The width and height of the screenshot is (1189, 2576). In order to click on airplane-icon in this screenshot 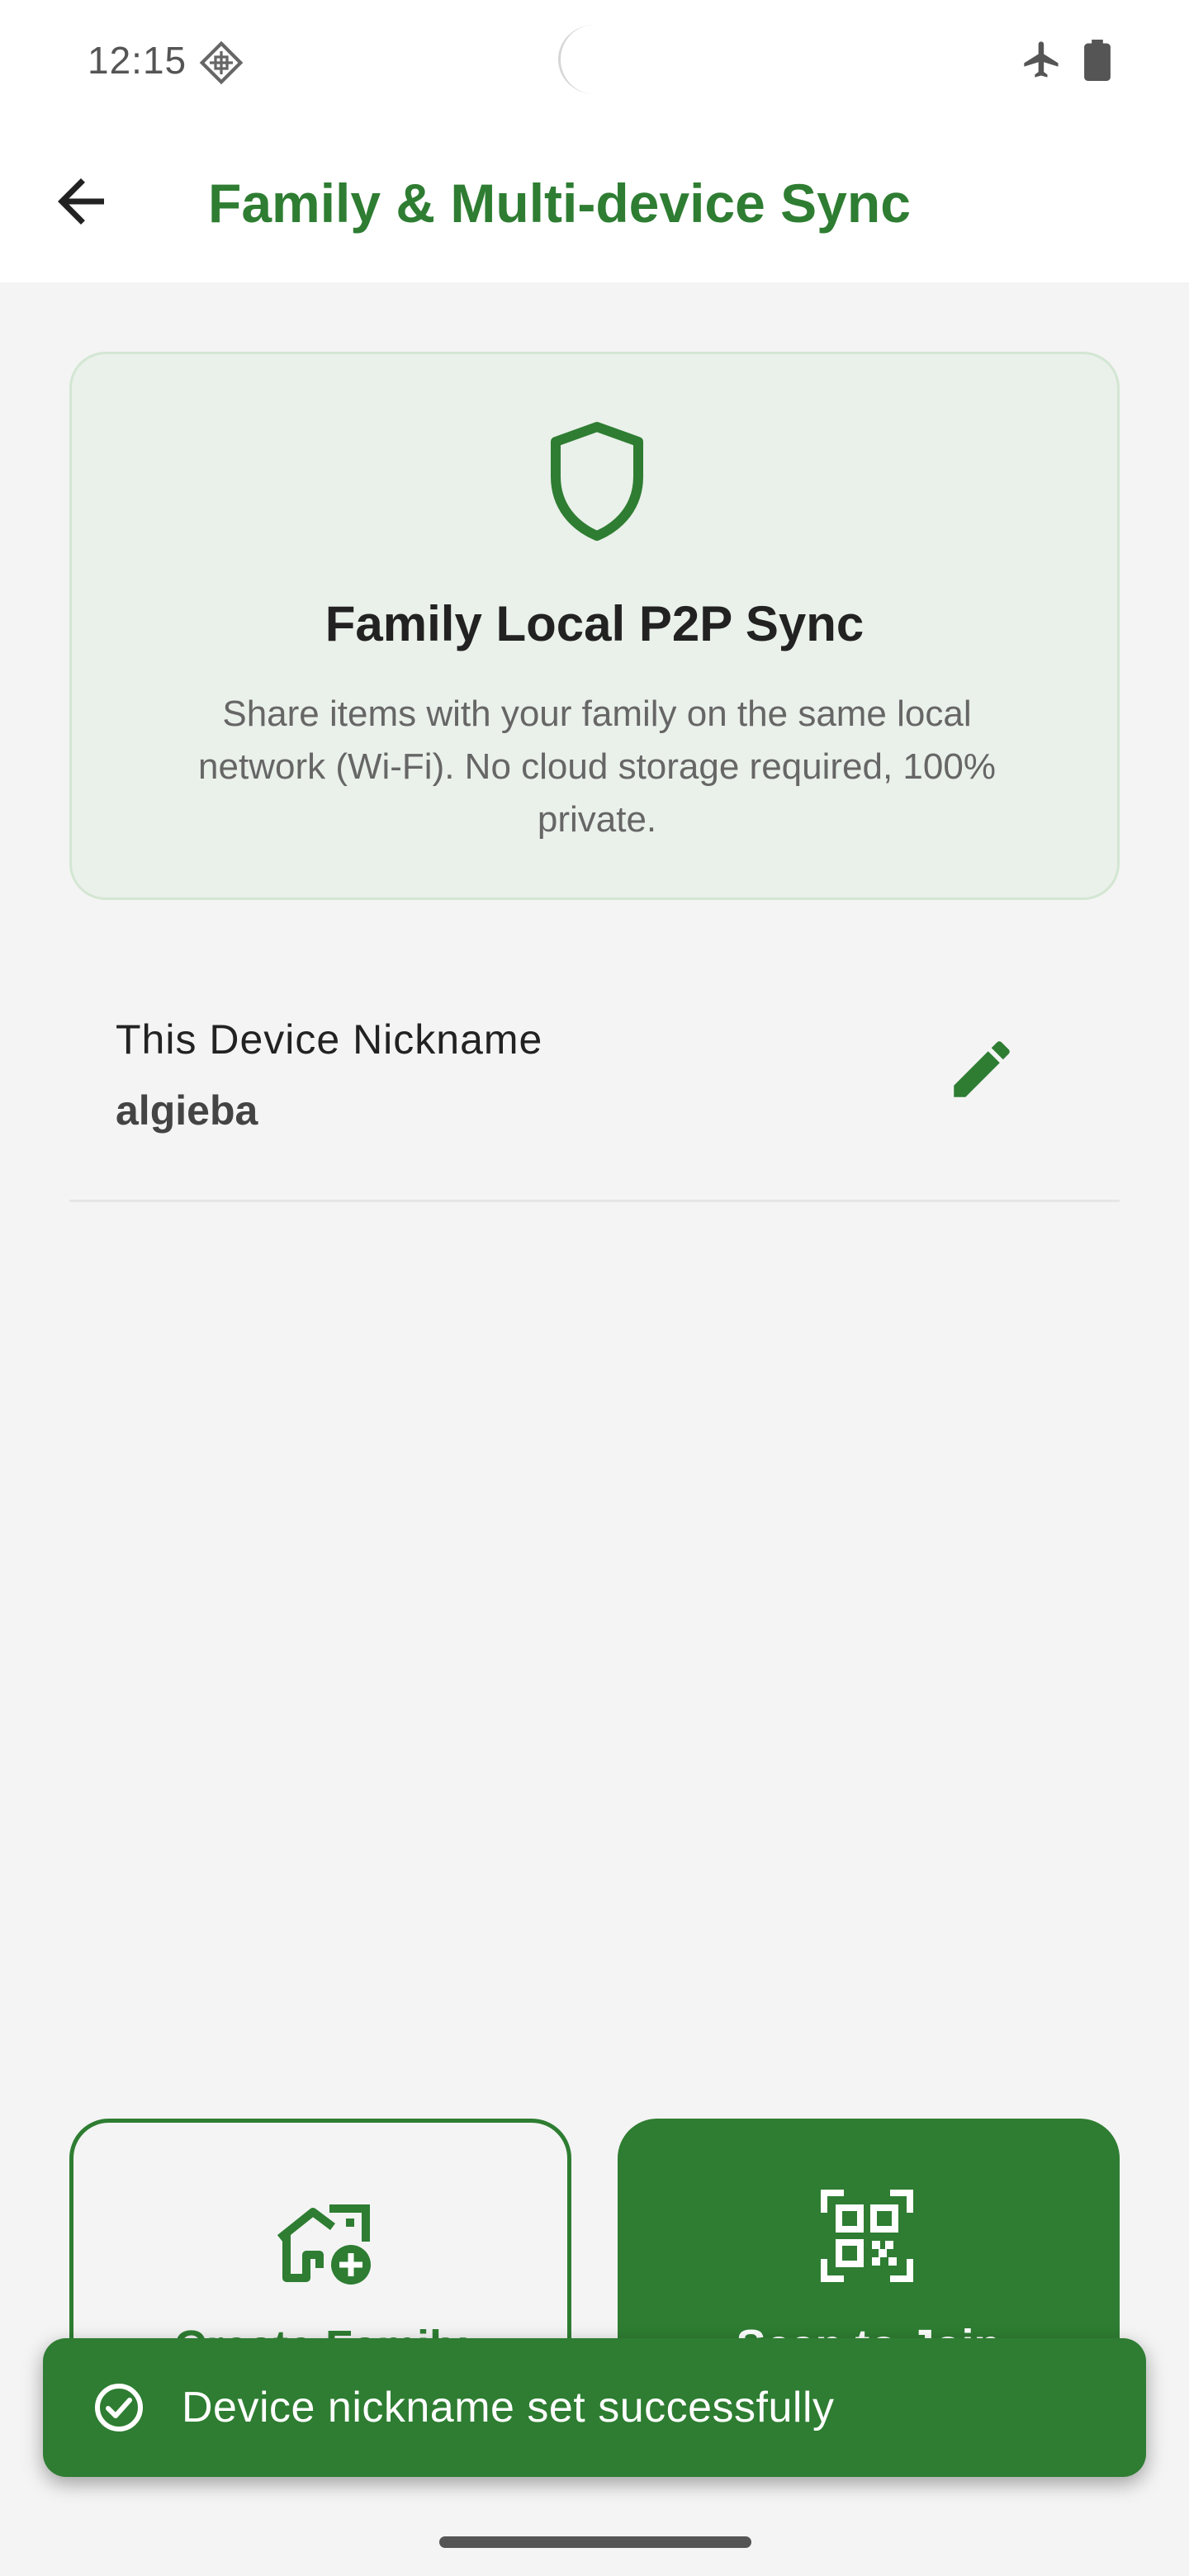, I will do `click(1041, 59)`.